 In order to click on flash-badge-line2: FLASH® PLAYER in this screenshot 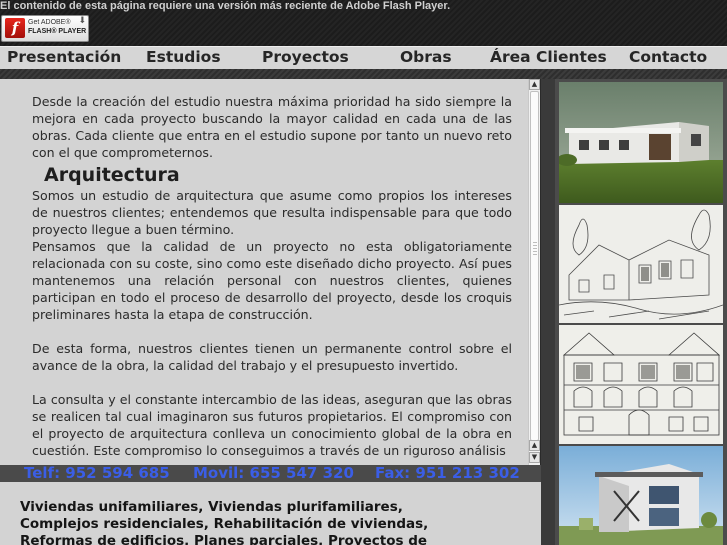, I will do `click(57, 31)`.